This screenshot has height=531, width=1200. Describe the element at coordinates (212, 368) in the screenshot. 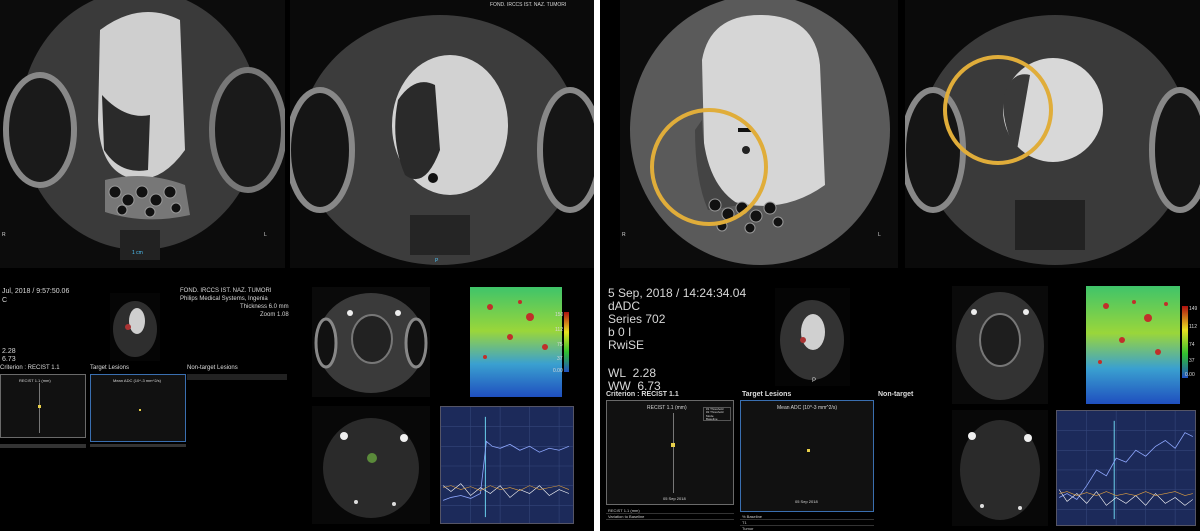

I see `nontarget-lesions-header: Non-target Lesions` at that location.